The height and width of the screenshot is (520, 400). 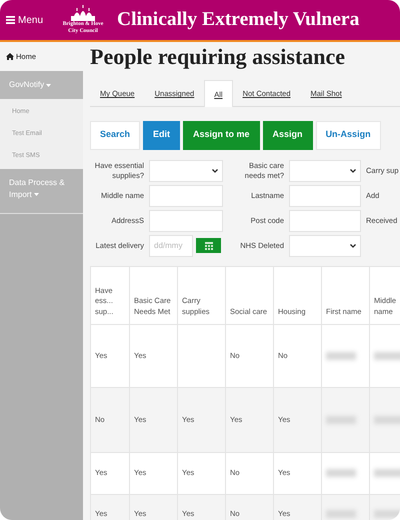 I want to click on action-button: Edit, so click(x=161, y=135).